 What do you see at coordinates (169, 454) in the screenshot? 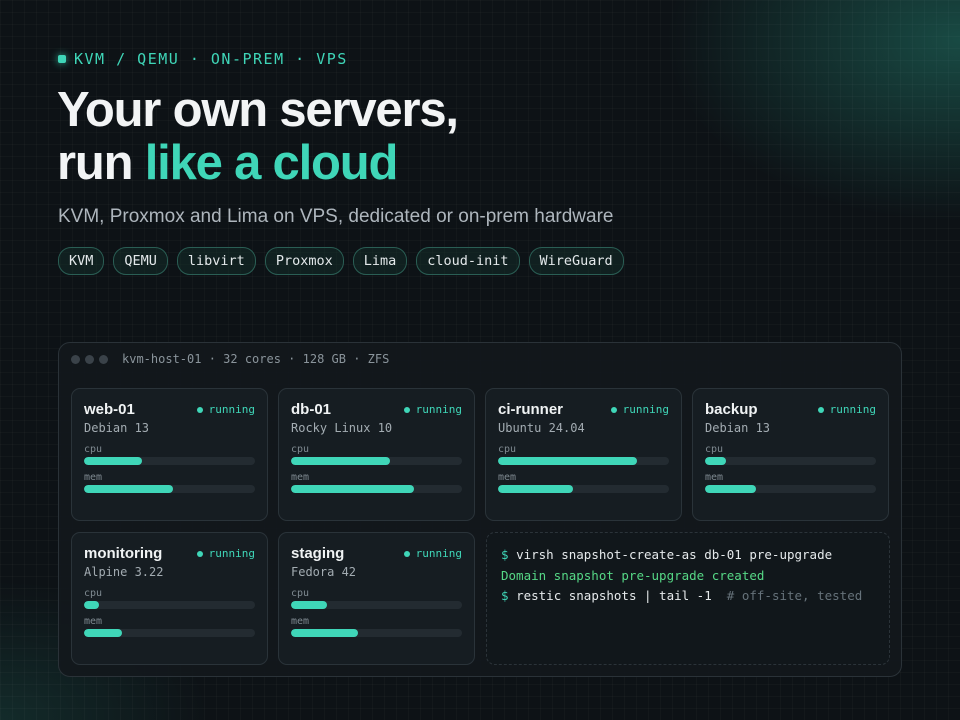
I see `vm-card: web-01 running Debian 13 cpu mem` at bounding box center [169, 454].